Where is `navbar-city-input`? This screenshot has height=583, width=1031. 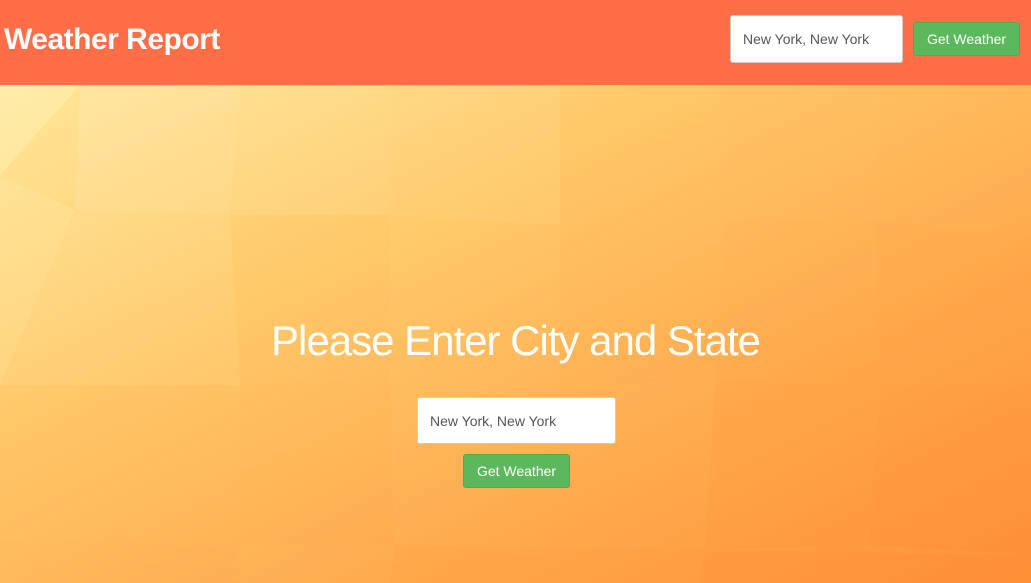
navbar-city-input is located at coordinates (816, 39).